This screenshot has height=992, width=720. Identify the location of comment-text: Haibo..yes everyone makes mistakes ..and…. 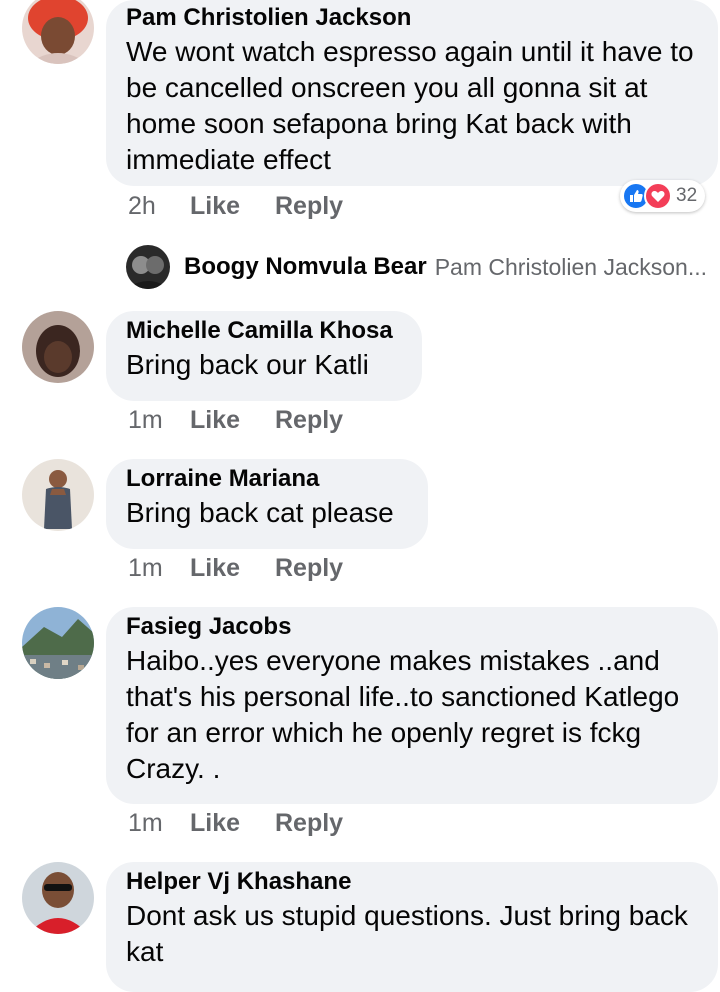
(410, 714).